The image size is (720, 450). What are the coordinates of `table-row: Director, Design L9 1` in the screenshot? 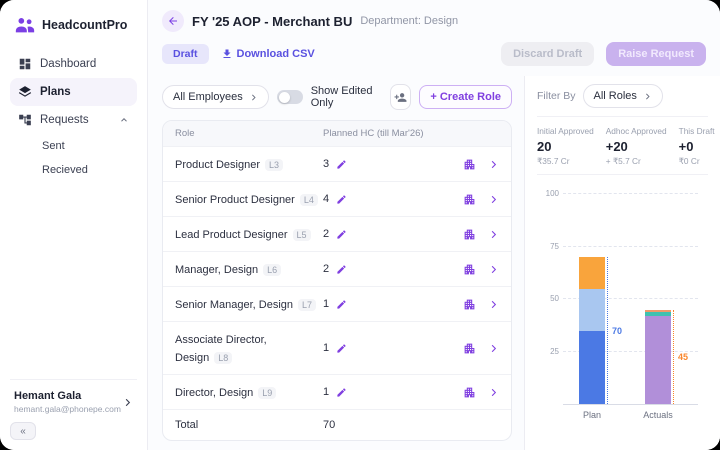 It's located at (337, 391).